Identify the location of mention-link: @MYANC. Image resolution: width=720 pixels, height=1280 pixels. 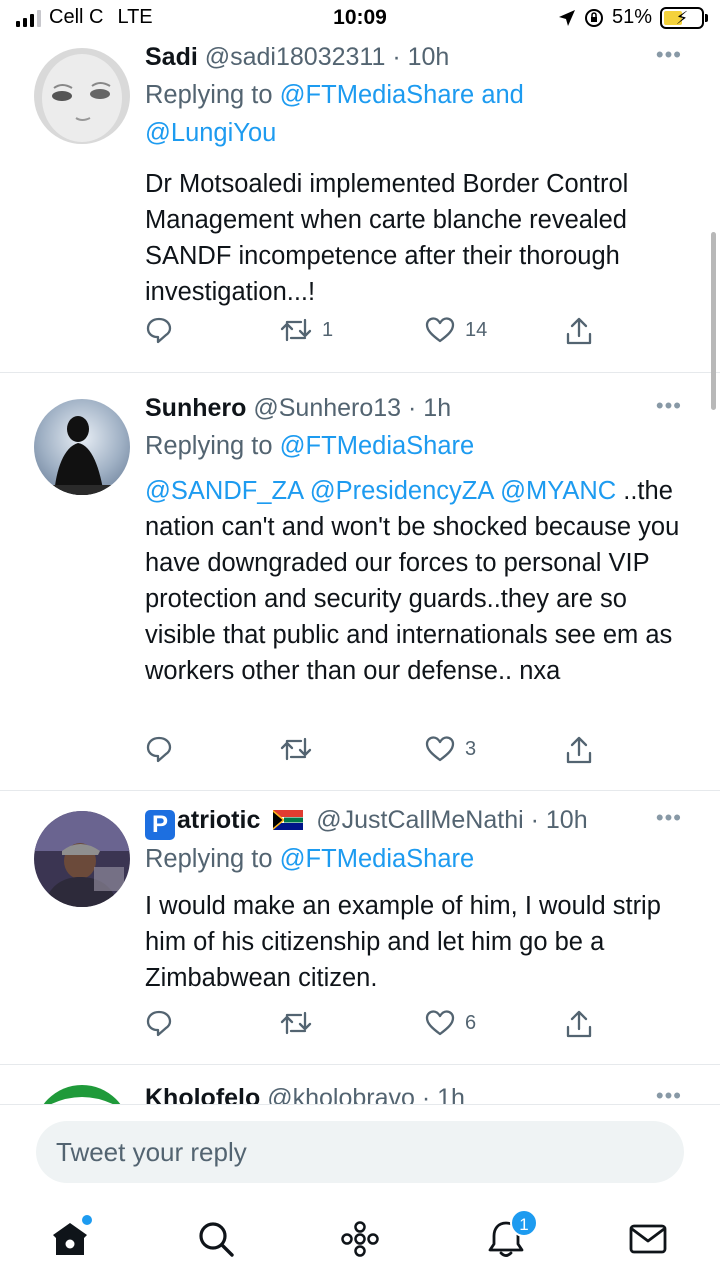
(558, 491).